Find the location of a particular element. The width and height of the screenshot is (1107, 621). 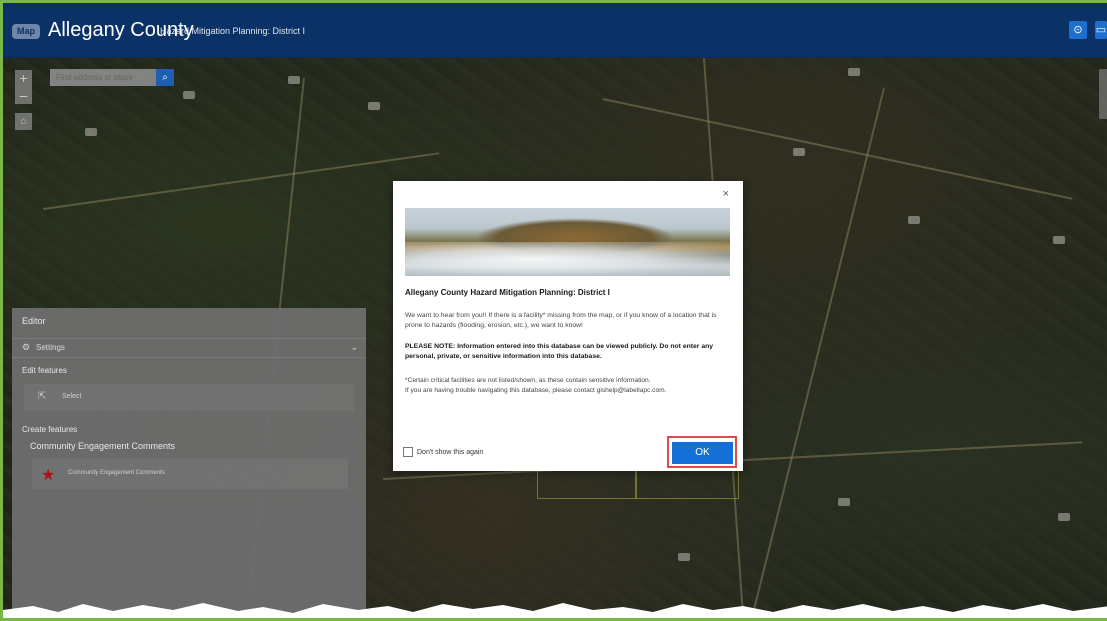

editor-title: Editor is located at coordinates (34, 321).